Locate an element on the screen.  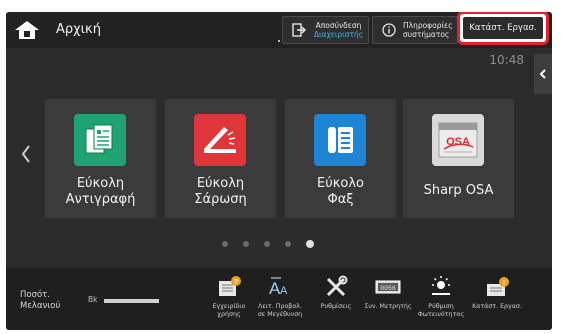
brightness-label-line1: Ρύθμιση is located at coordinates (441, 306).